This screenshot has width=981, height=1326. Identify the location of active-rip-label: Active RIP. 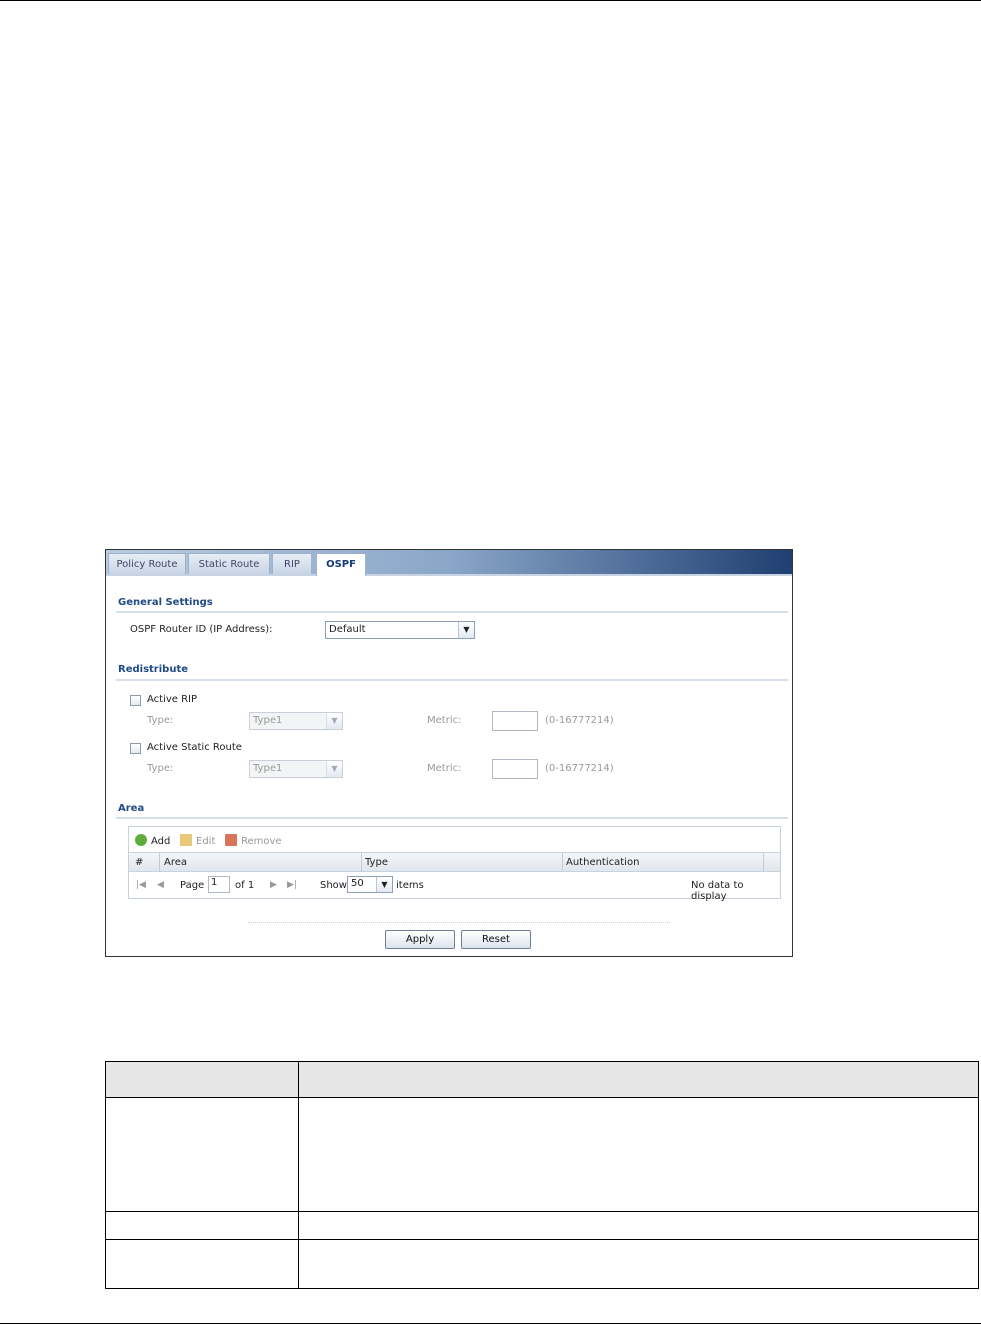
(172, 699).